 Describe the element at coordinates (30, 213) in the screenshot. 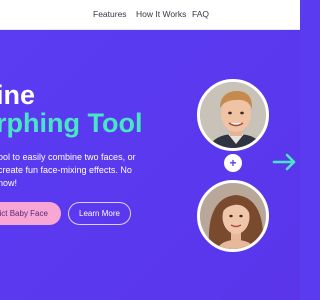

I see `predict-baby-face-button: dict Baby Face` at that location.